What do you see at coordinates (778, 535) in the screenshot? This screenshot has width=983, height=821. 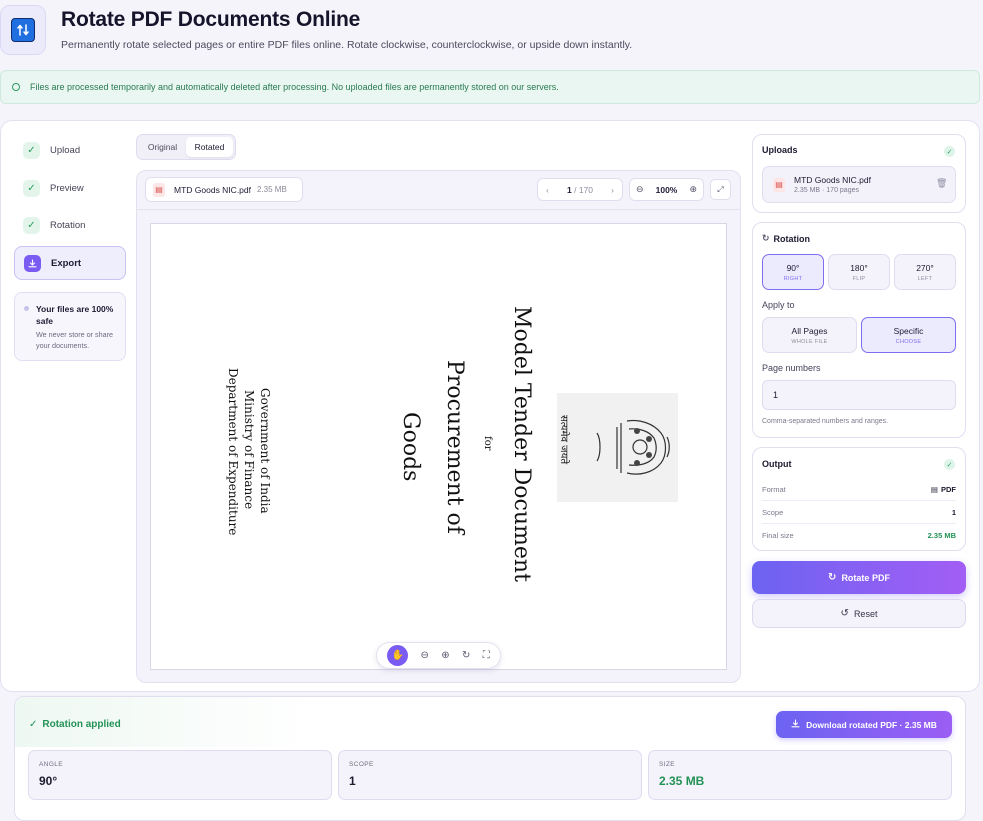 I see `output-key: Final size` at bounding box center [778, 535].